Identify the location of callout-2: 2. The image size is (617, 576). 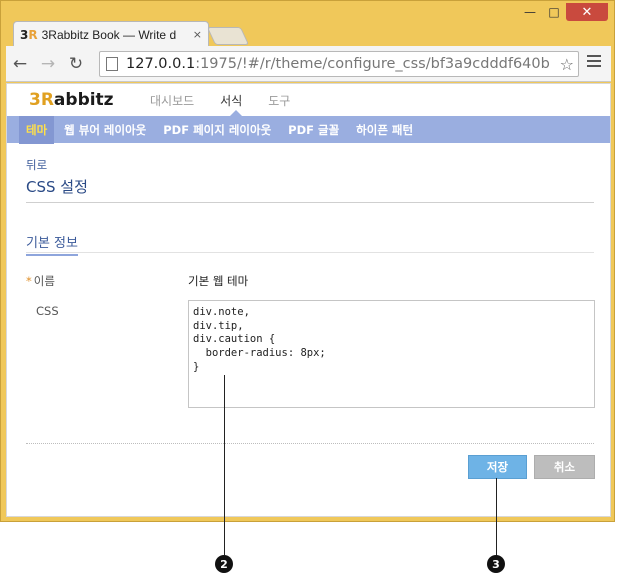
(224, 564).